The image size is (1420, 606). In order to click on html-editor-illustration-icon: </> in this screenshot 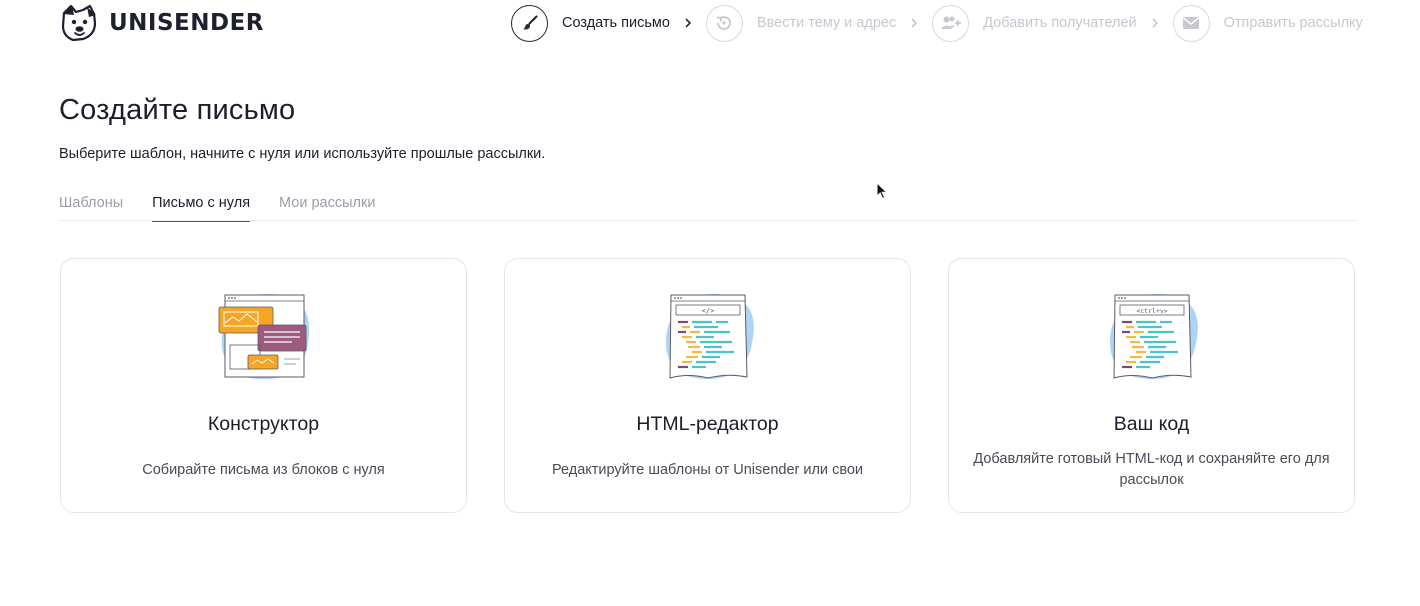, I will do `click(709, 336)`.